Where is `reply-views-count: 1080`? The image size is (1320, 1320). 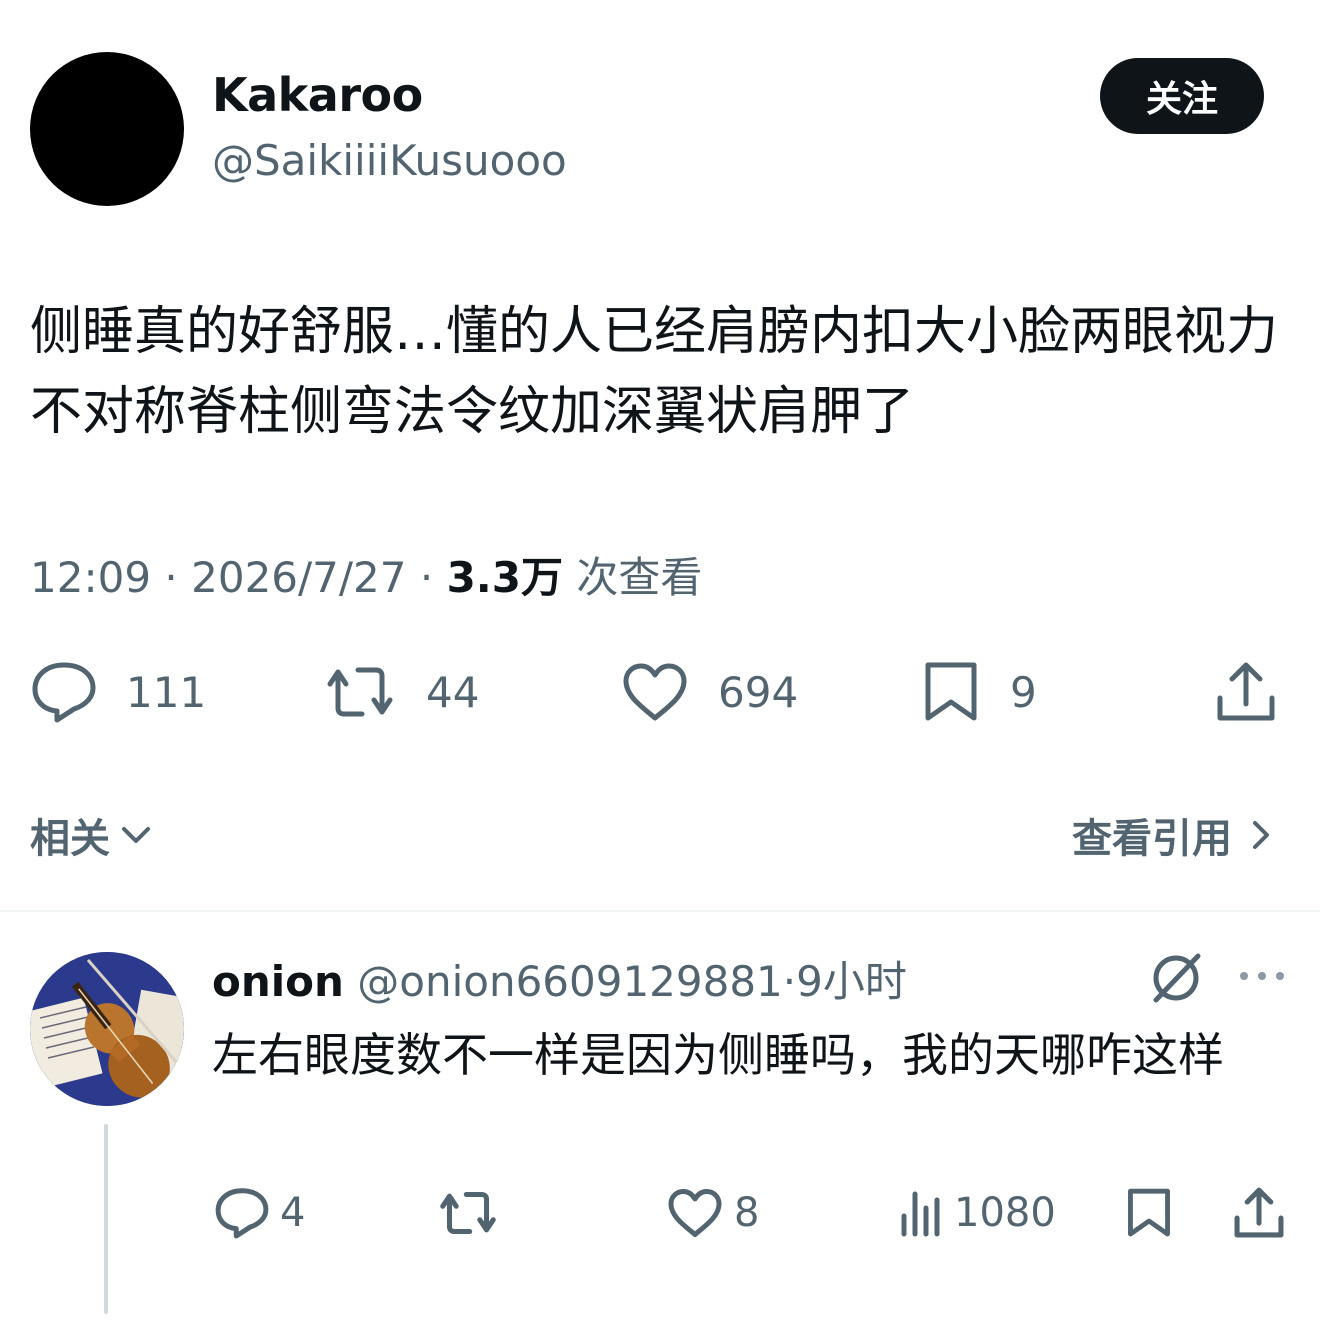 reply-views-count: 1080 is located at coordinates (1005, 1213).